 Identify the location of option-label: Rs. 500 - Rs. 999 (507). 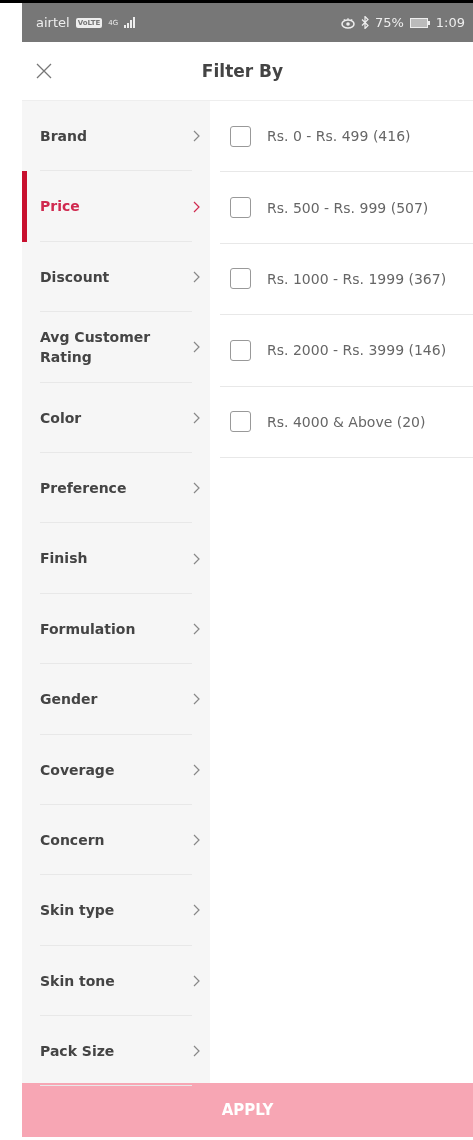
(348, 207).